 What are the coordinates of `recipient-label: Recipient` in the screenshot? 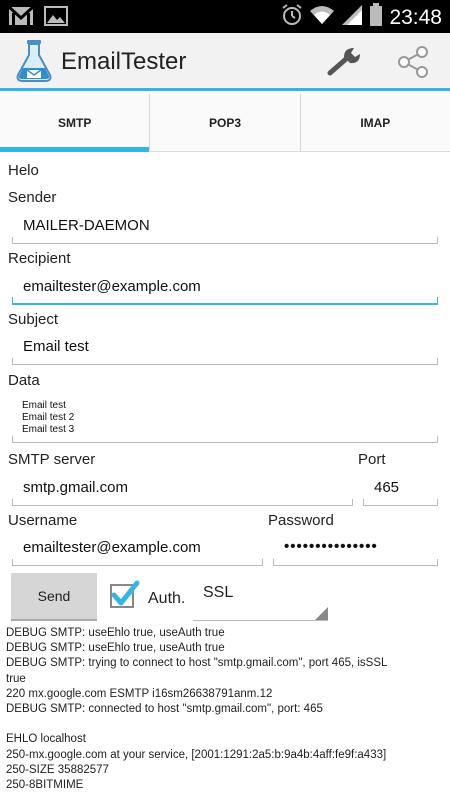 It's located at (39, 258).